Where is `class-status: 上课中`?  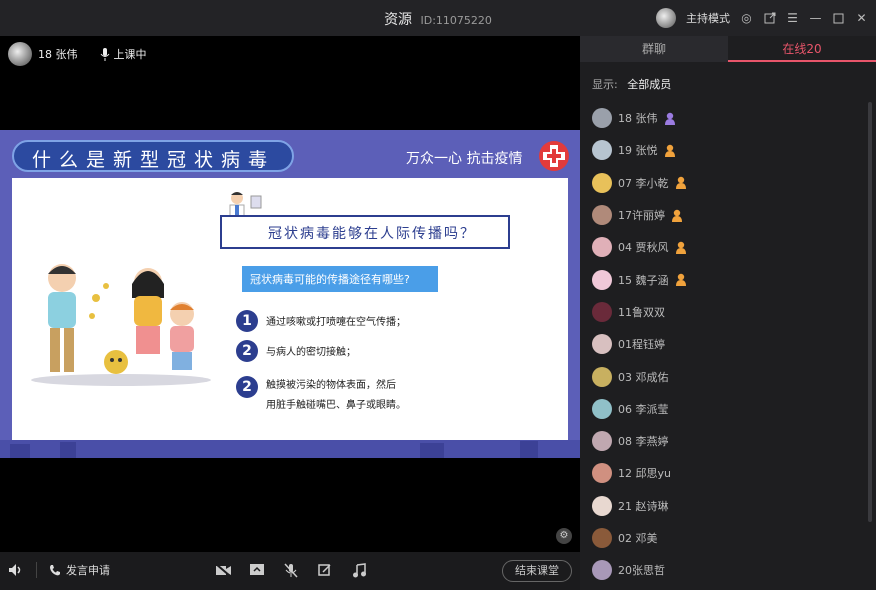
class-status: 上课中 is located at coordinates (130, 54).